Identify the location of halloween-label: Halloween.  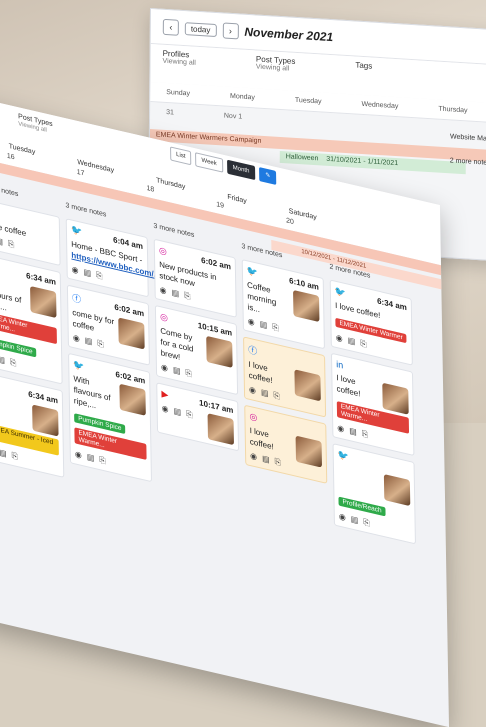
(302, 158).